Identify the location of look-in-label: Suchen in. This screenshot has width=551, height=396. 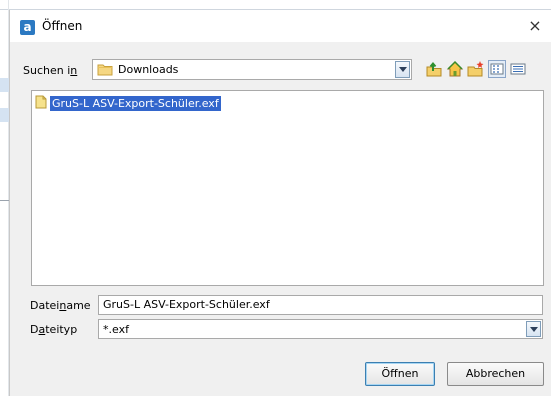
(50, 70).